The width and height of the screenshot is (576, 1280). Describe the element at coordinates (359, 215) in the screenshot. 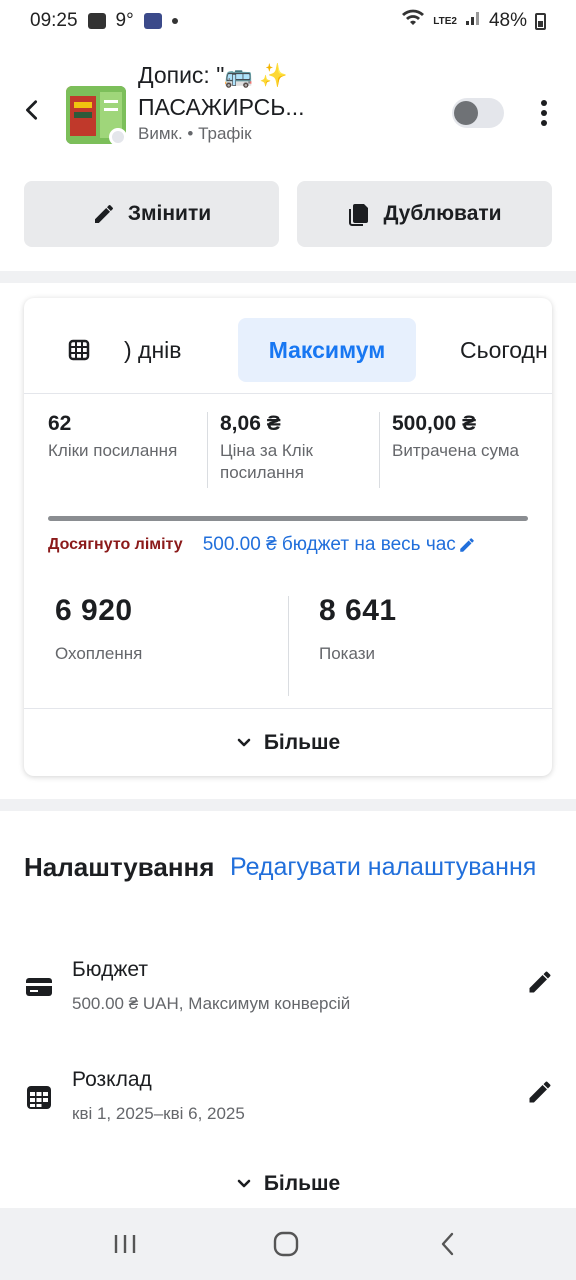

I see `copy-icon` at that location.